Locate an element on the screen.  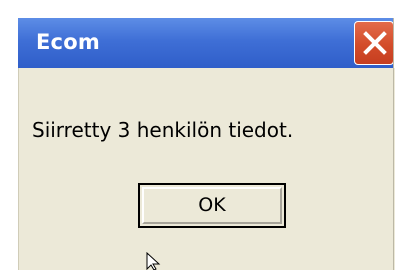
close-button is located at coordinates (374, 43).